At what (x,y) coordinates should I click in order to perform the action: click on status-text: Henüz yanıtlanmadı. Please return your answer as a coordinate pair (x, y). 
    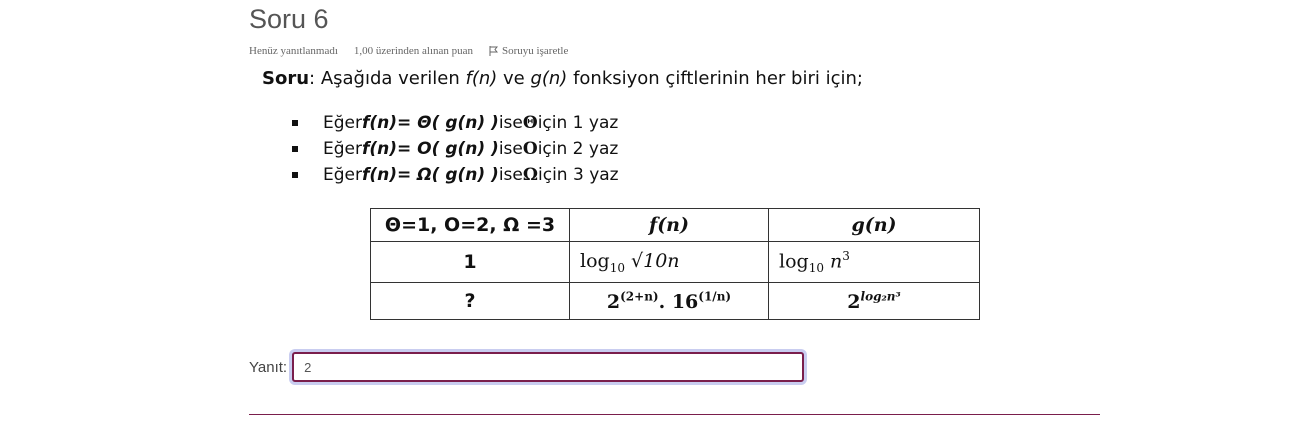
    Looking at the image, I should click on (293, 51).